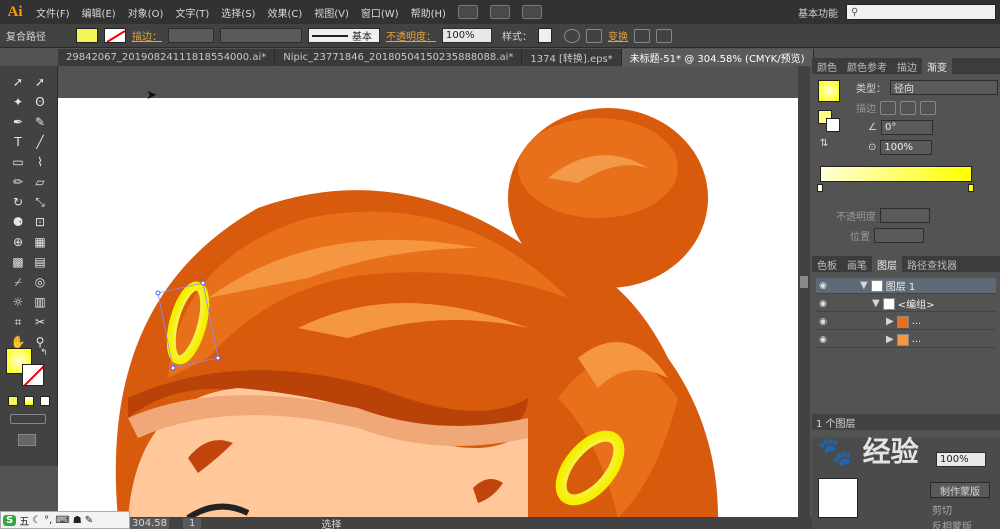  What do you see at coordinates (40, 162) in the screenshot?
I see `paintbrush-tool-icon: ⌇` at bounding box center [40, 162].